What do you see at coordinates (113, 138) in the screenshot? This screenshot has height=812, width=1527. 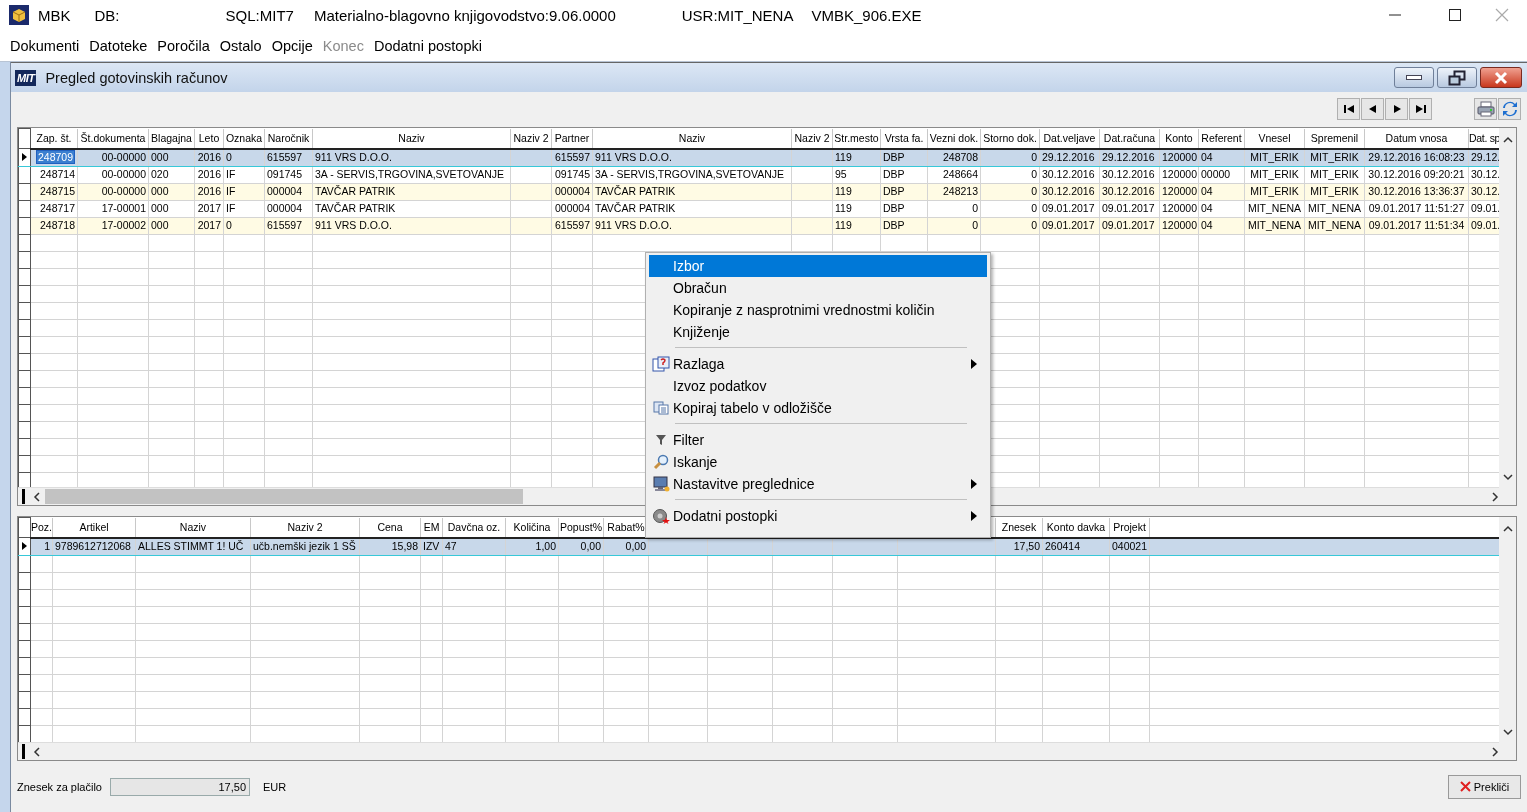 I see `column-header: Št.dokumenta` at bounding box center [113, 138].